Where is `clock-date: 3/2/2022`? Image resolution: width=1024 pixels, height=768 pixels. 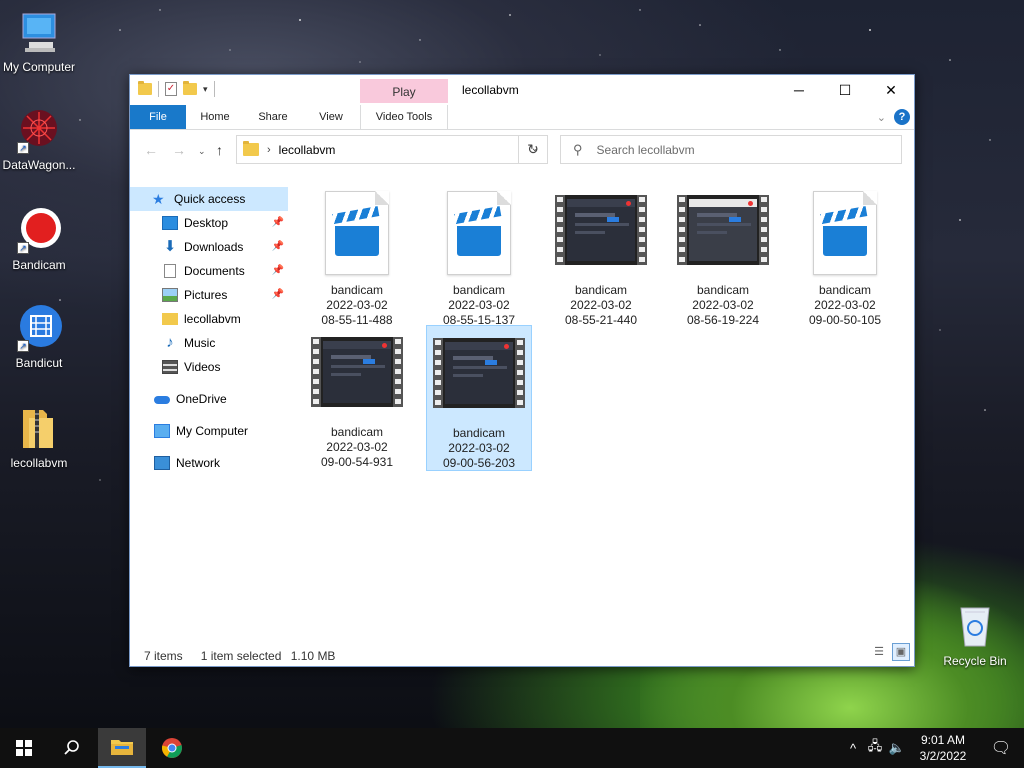 clock-date: 3/2/2022 is located at coordinates (943, 756).